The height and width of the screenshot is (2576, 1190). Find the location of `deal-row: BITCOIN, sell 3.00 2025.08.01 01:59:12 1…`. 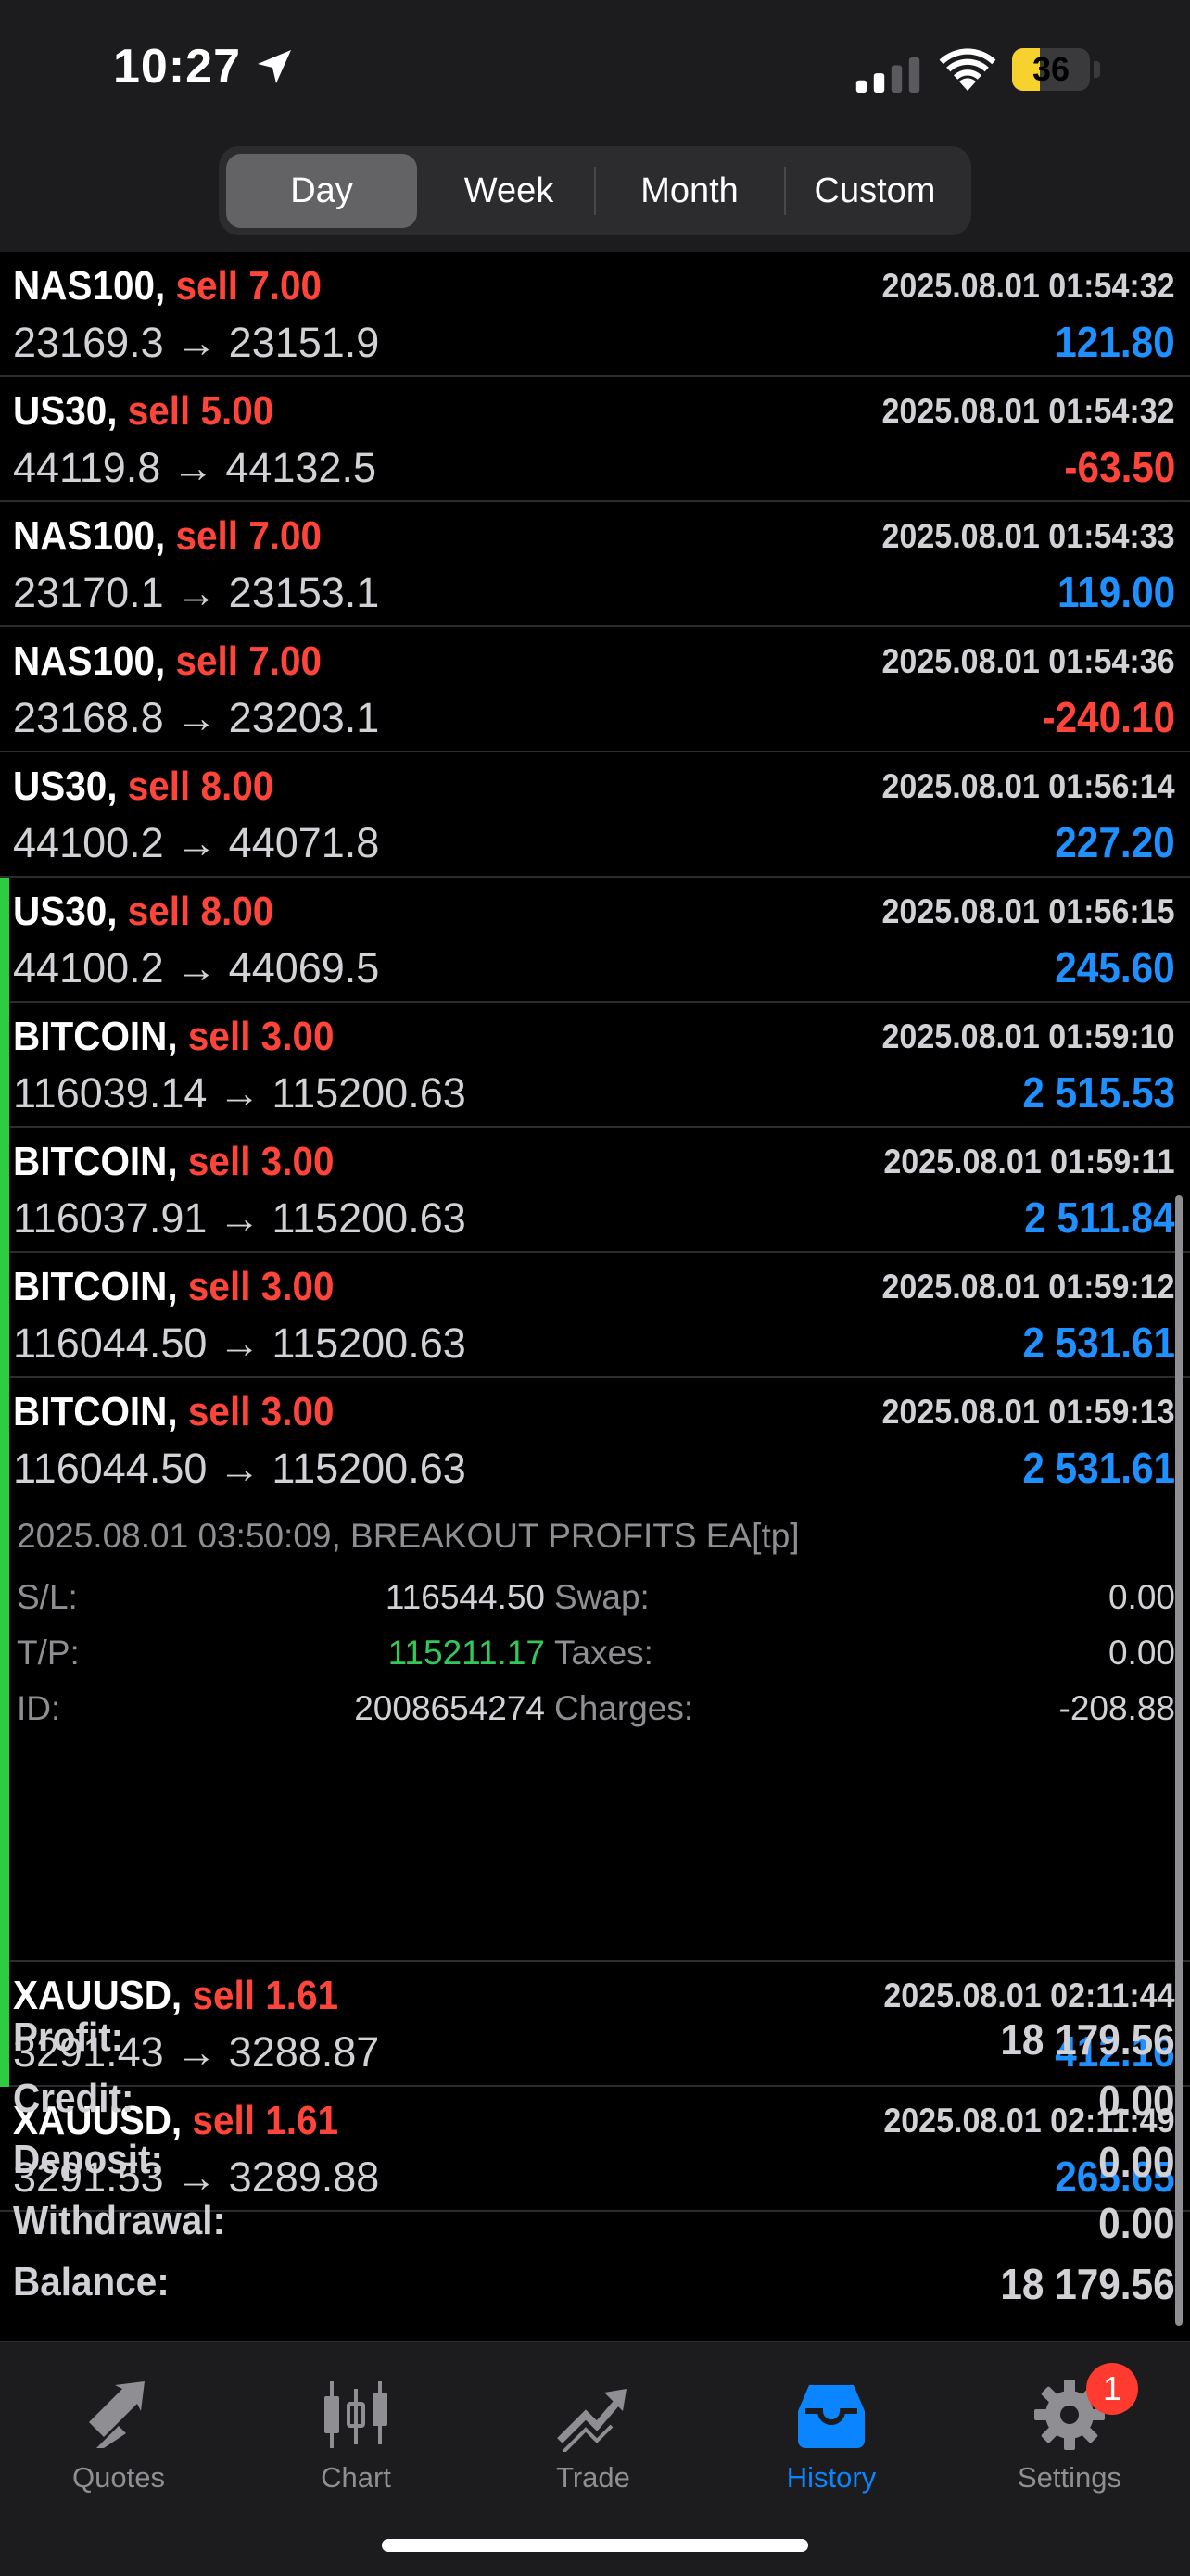

deal-row: BITCOIN, sell 3.00 2025.08.01 01:59:12 1… is located at coordinates (595, 1315).